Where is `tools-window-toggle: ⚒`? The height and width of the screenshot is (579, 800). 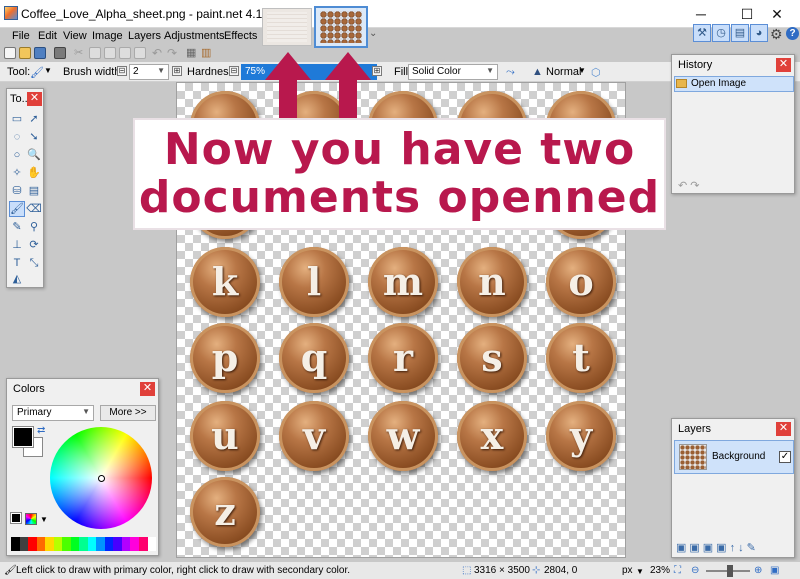 tools-window-toggle: ⚒ is located at coordinates (702, 33).